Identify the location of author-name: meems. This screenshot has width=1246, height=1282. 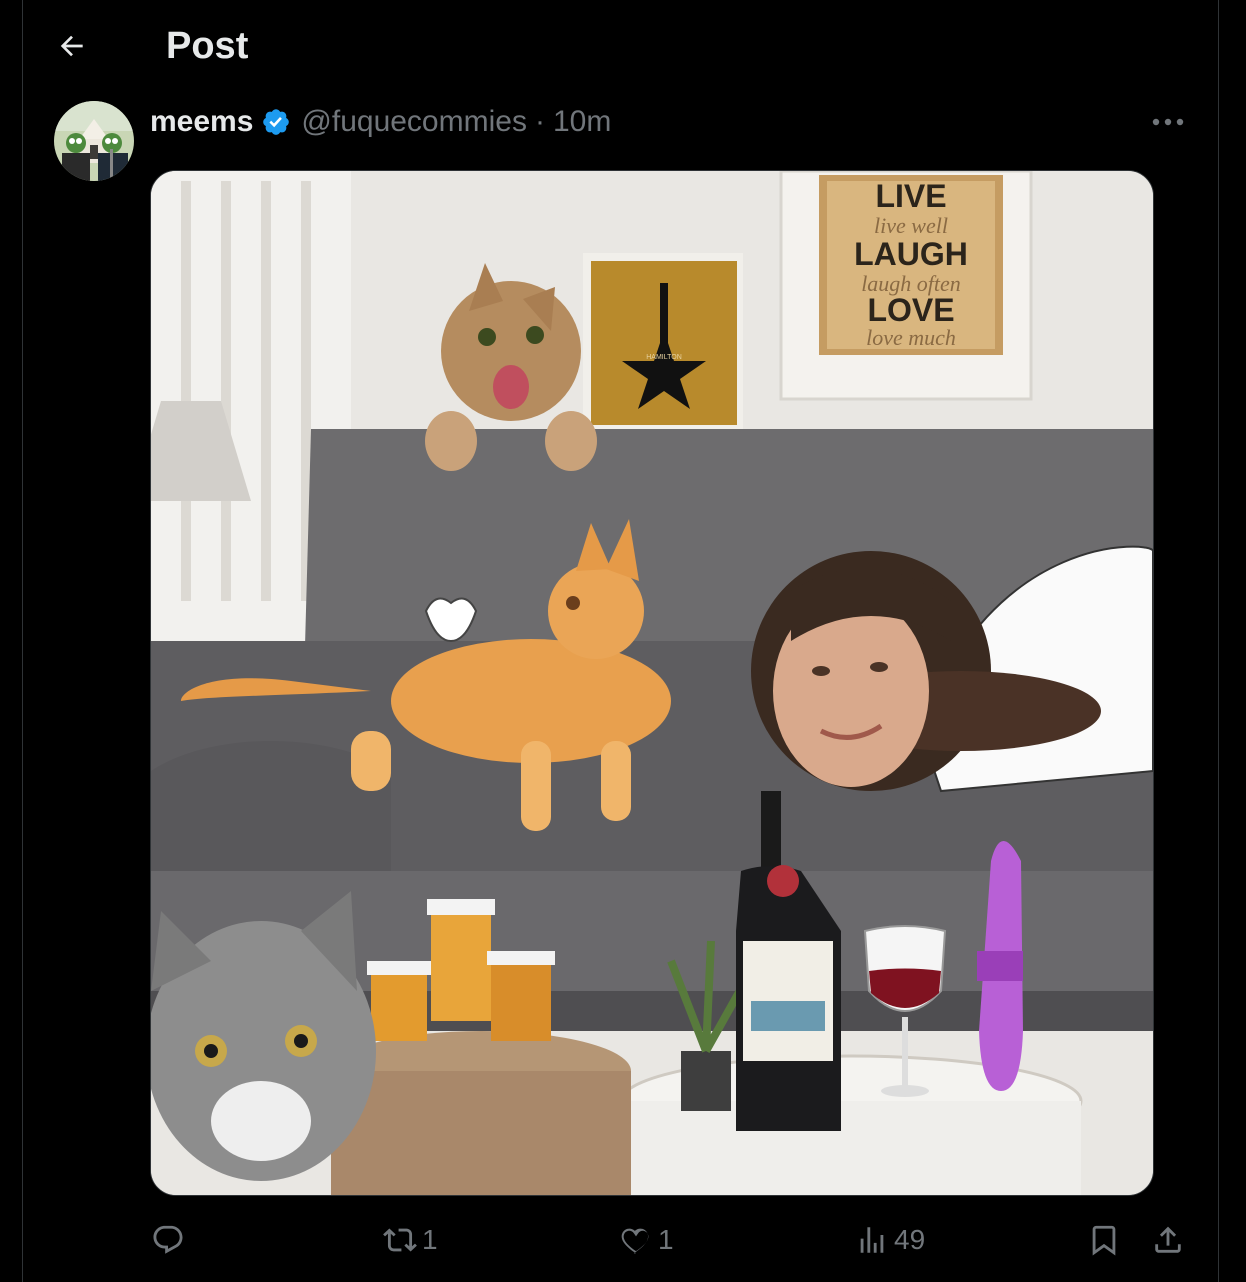
(201, 122).